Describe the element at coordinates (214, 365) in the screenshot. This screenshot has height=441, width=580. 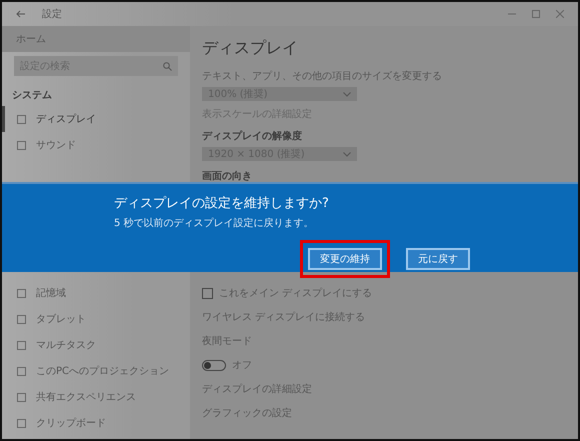
I see `toggle-switch` at that location.